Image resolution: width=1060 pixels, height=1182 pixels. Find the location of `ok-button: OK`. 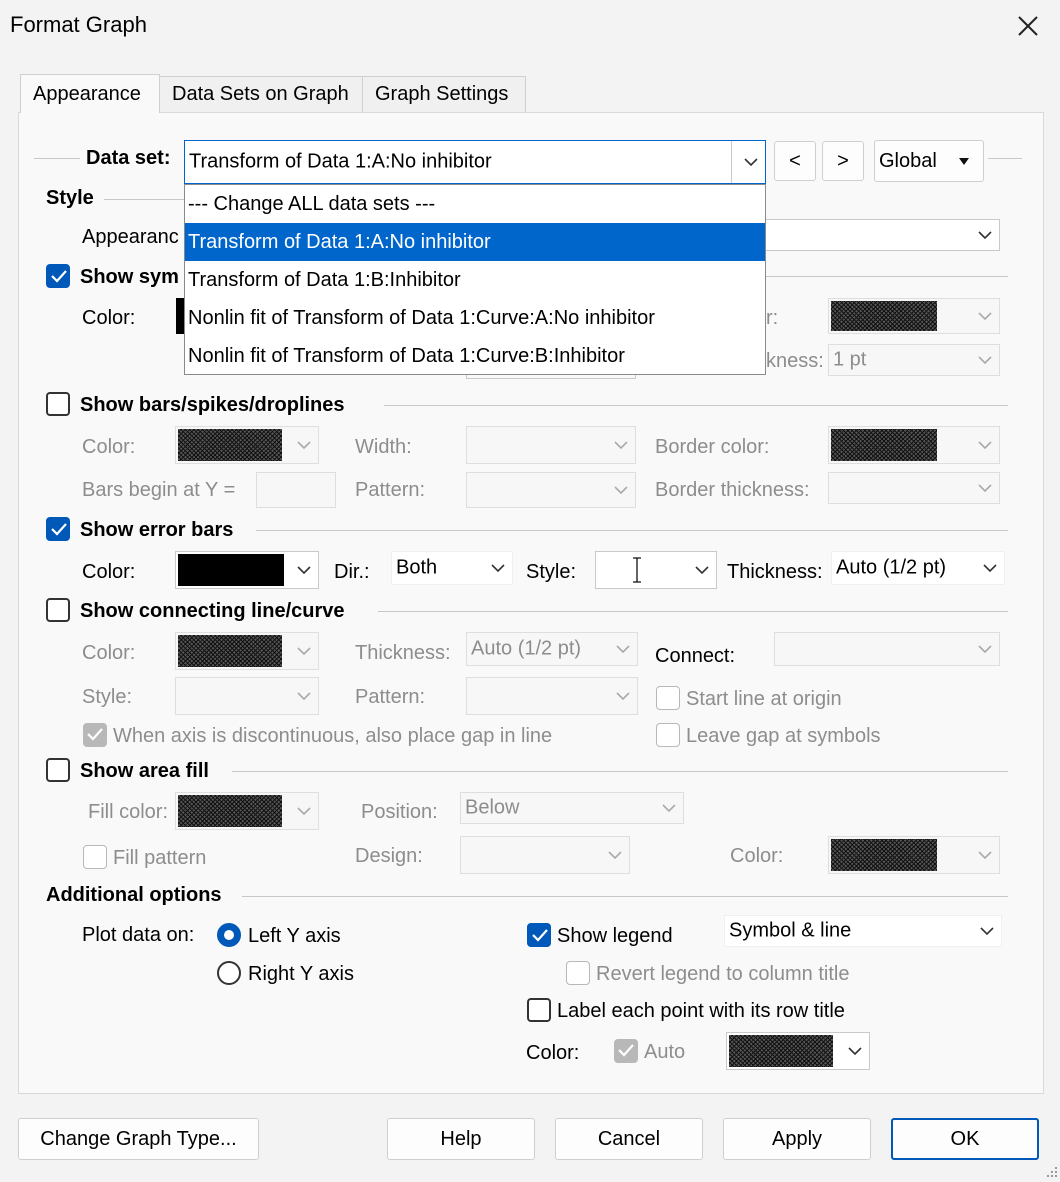

ok-button: OK is located at coordinates (965, 1139).